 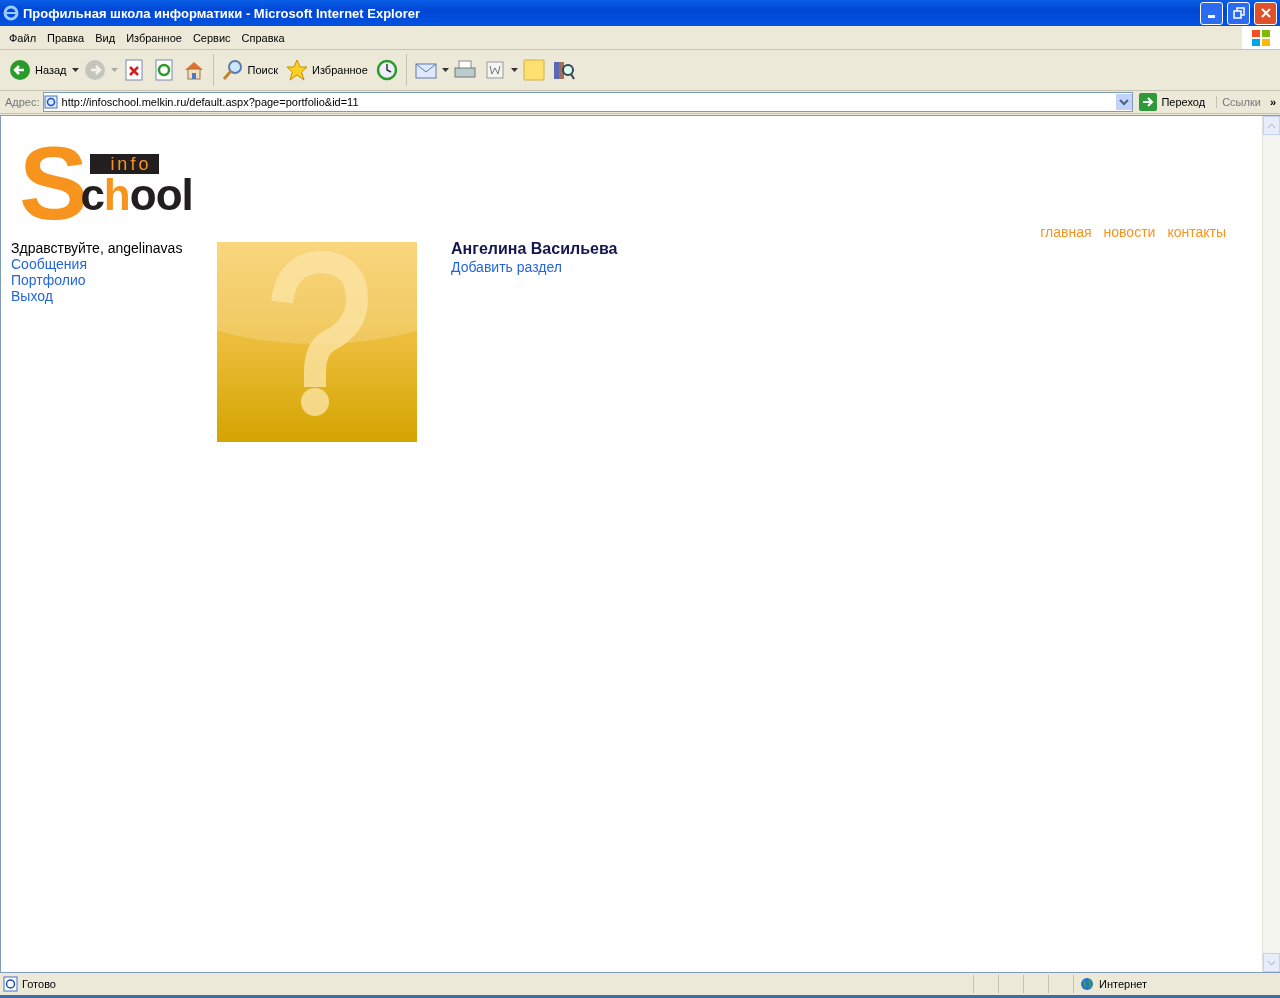 I want to click on favorites-button: Избранное, so click(x=327, y=70).